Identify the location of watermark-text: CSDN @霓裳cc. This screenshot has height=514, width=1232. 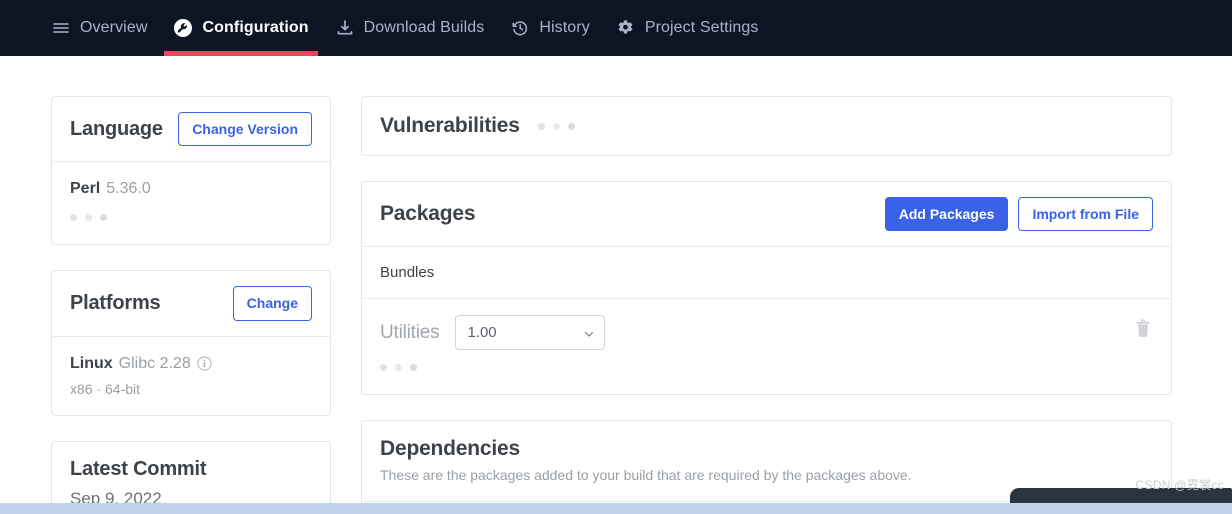
(1179, 485).